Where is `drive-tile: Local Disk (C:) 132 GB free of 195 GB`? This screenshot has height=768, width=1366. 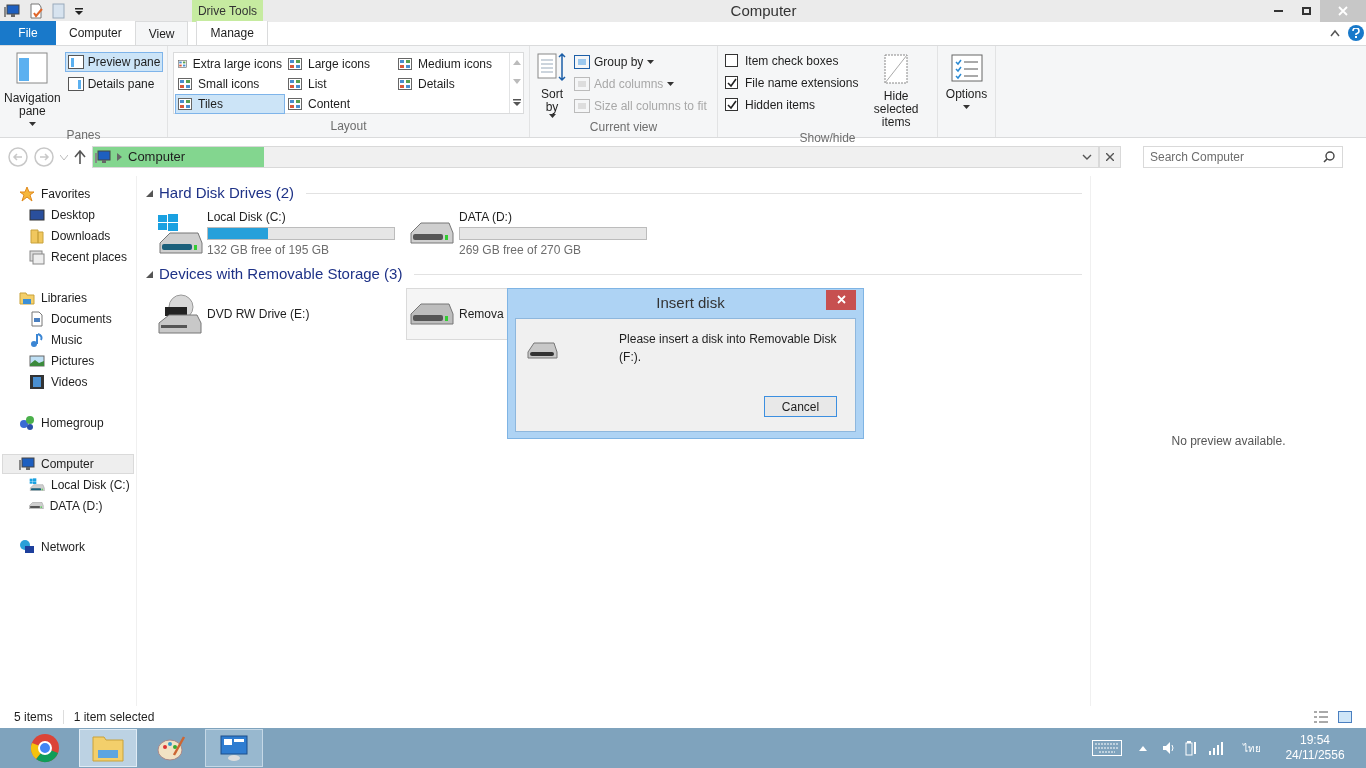
drive-tile: Local Disk (C:) 132 GB free of 195 GB is located at coordinates (279, 233).